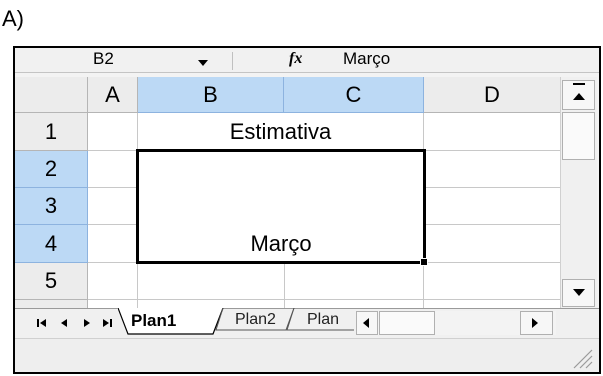  Describe the element at coordinates (87, 323) in the screenshot. I see `next-sheet-icon` at that location.